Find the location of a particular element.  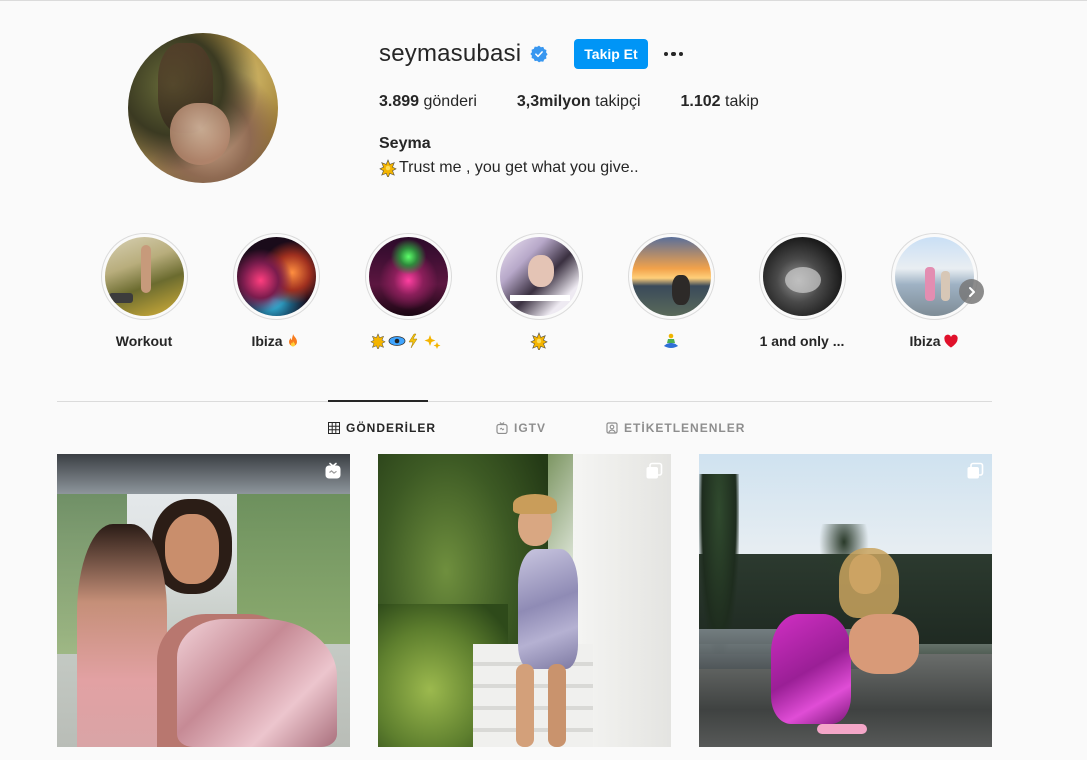

following-stat: 1.102 takip is located at coordinates (720, 102).